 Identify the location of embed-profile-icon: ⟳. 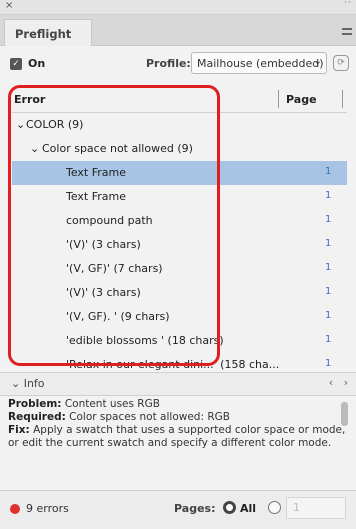
(341, 63).